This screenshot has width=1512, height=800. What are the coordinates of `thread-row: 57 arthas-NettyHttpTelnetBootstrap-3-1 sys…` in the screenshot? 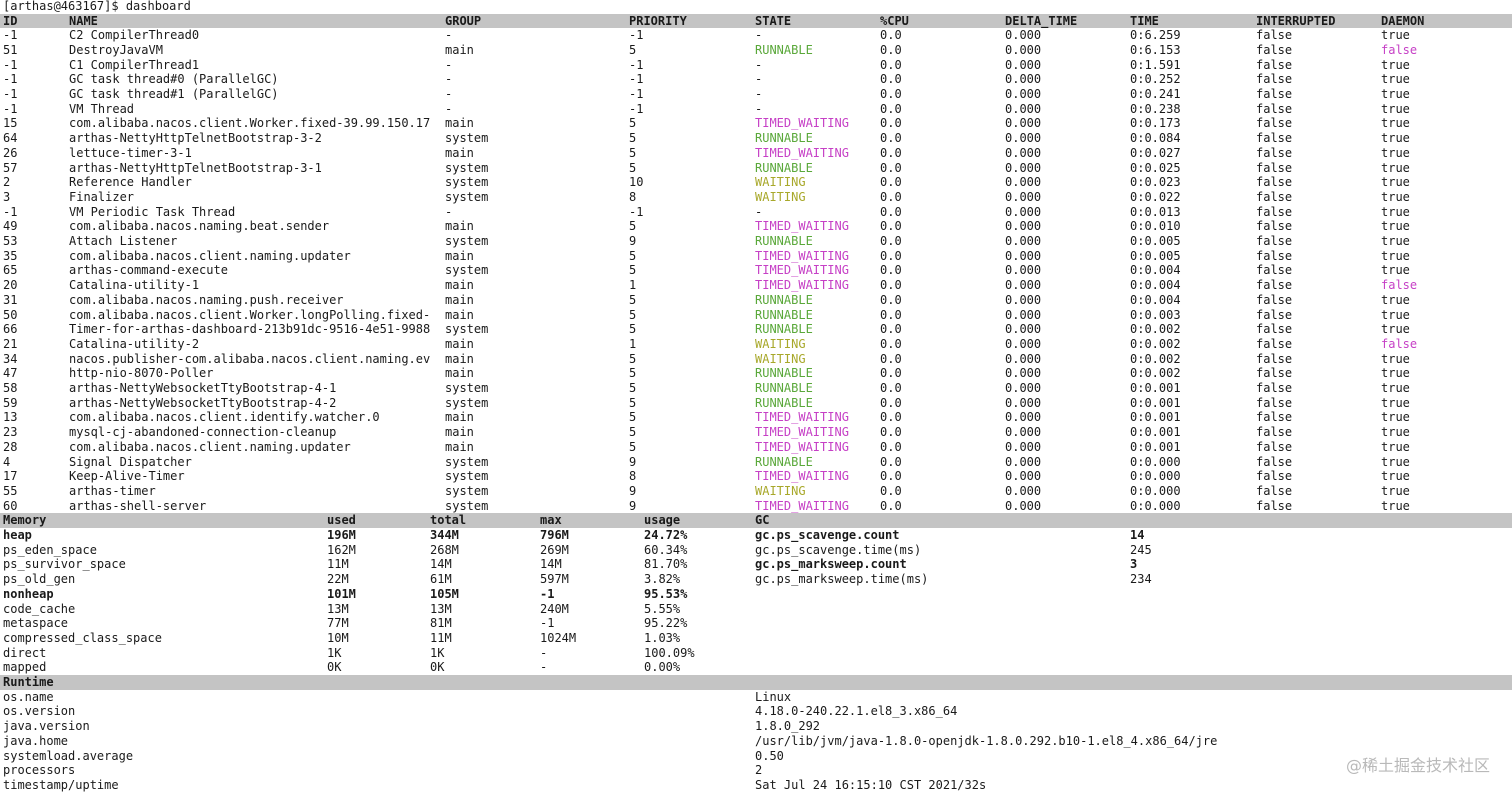 It's located at (756, 168).